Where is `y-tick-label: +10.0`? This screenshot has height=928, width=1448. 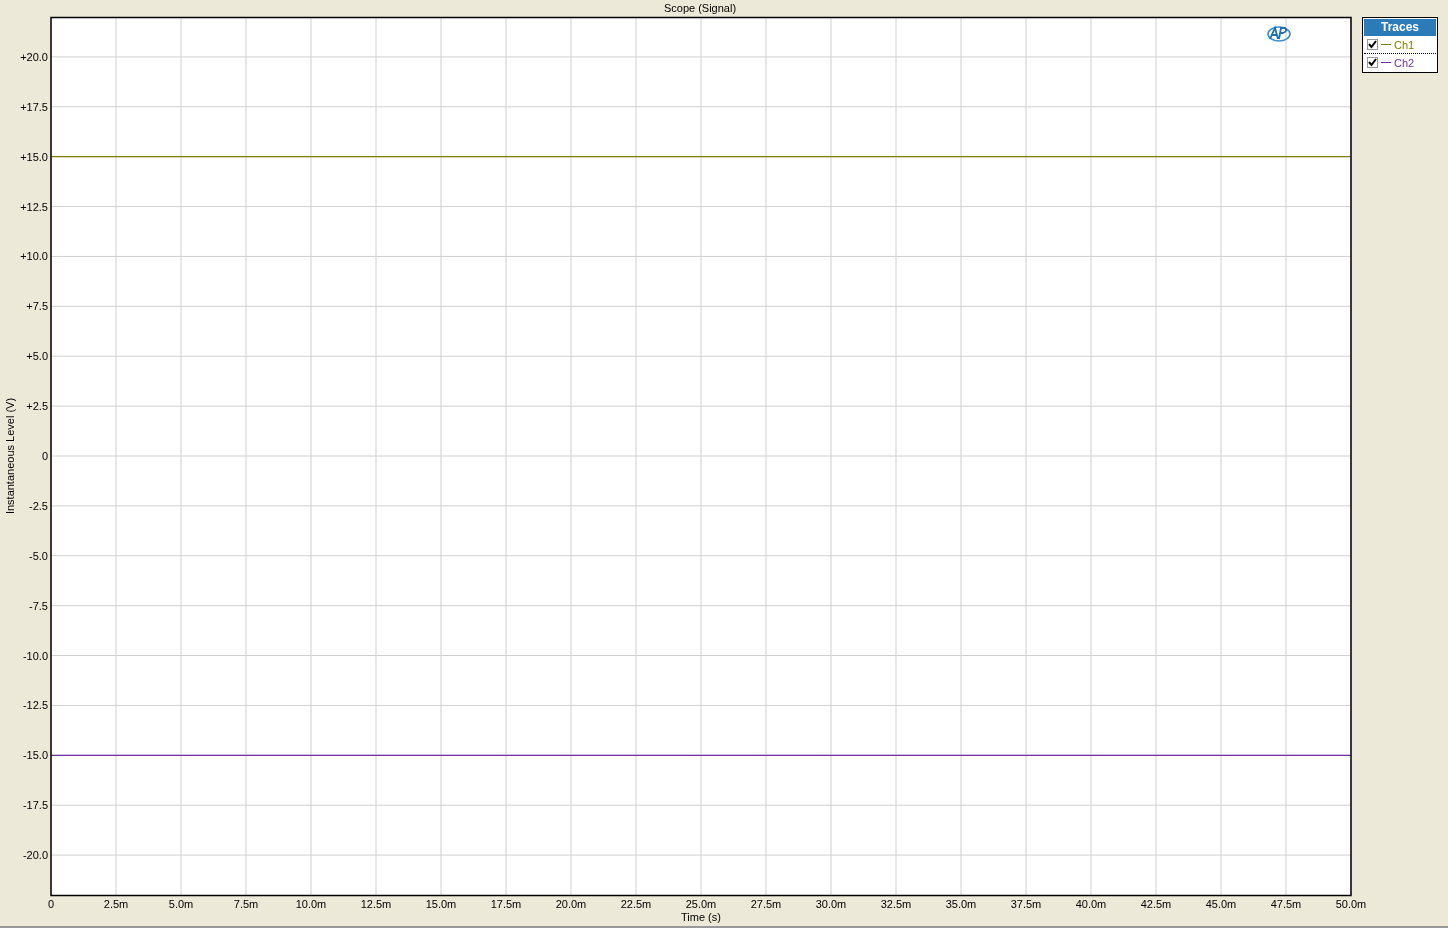 y-tick-label: +10.0 is located at coordinates (34, 256).